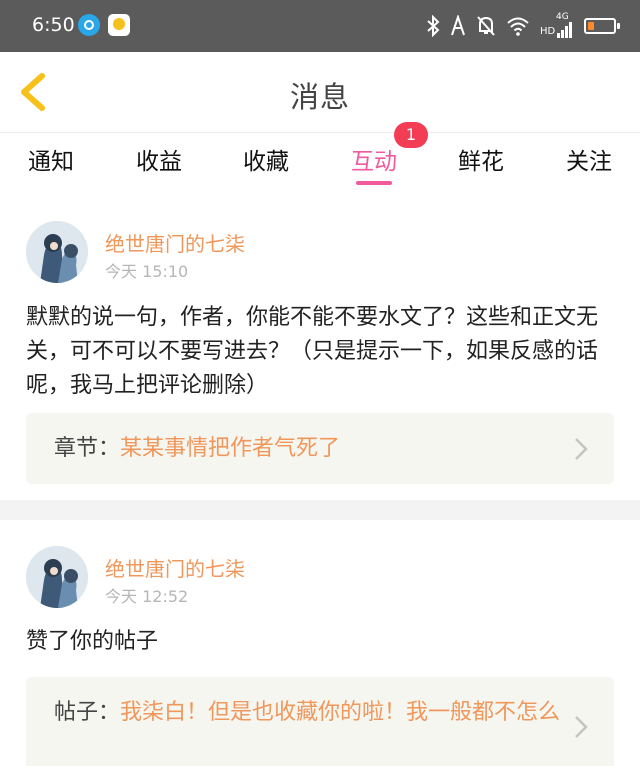  What do you see at coordinates (602, 26) in the screenshot?
I see `battery-icon` at bounding box center [602, 26].